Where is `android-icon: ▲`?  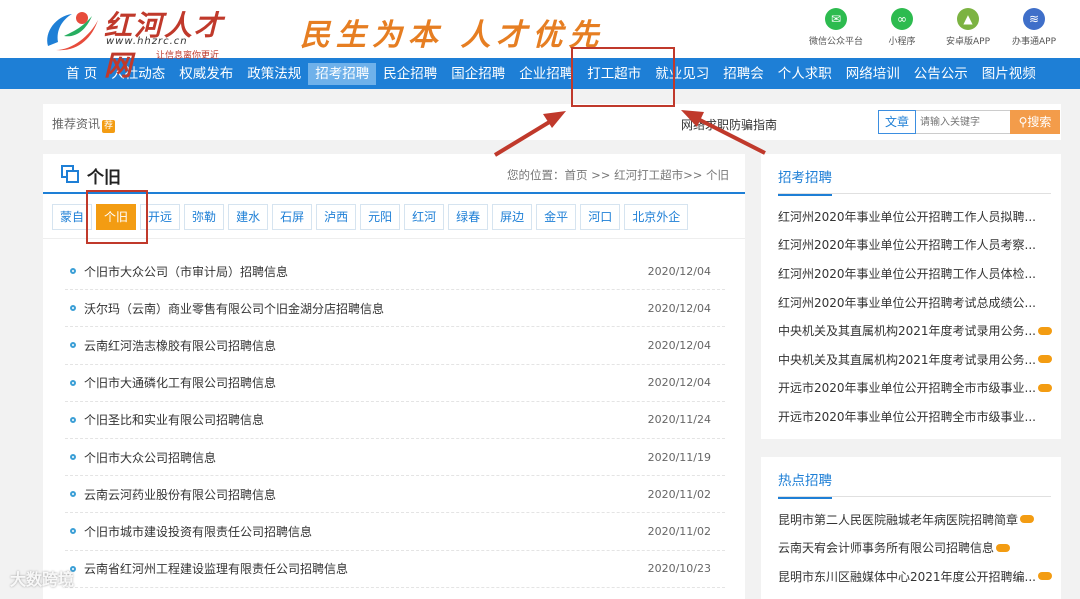 android-icon: ▲ is located at coordinates (968, 19).